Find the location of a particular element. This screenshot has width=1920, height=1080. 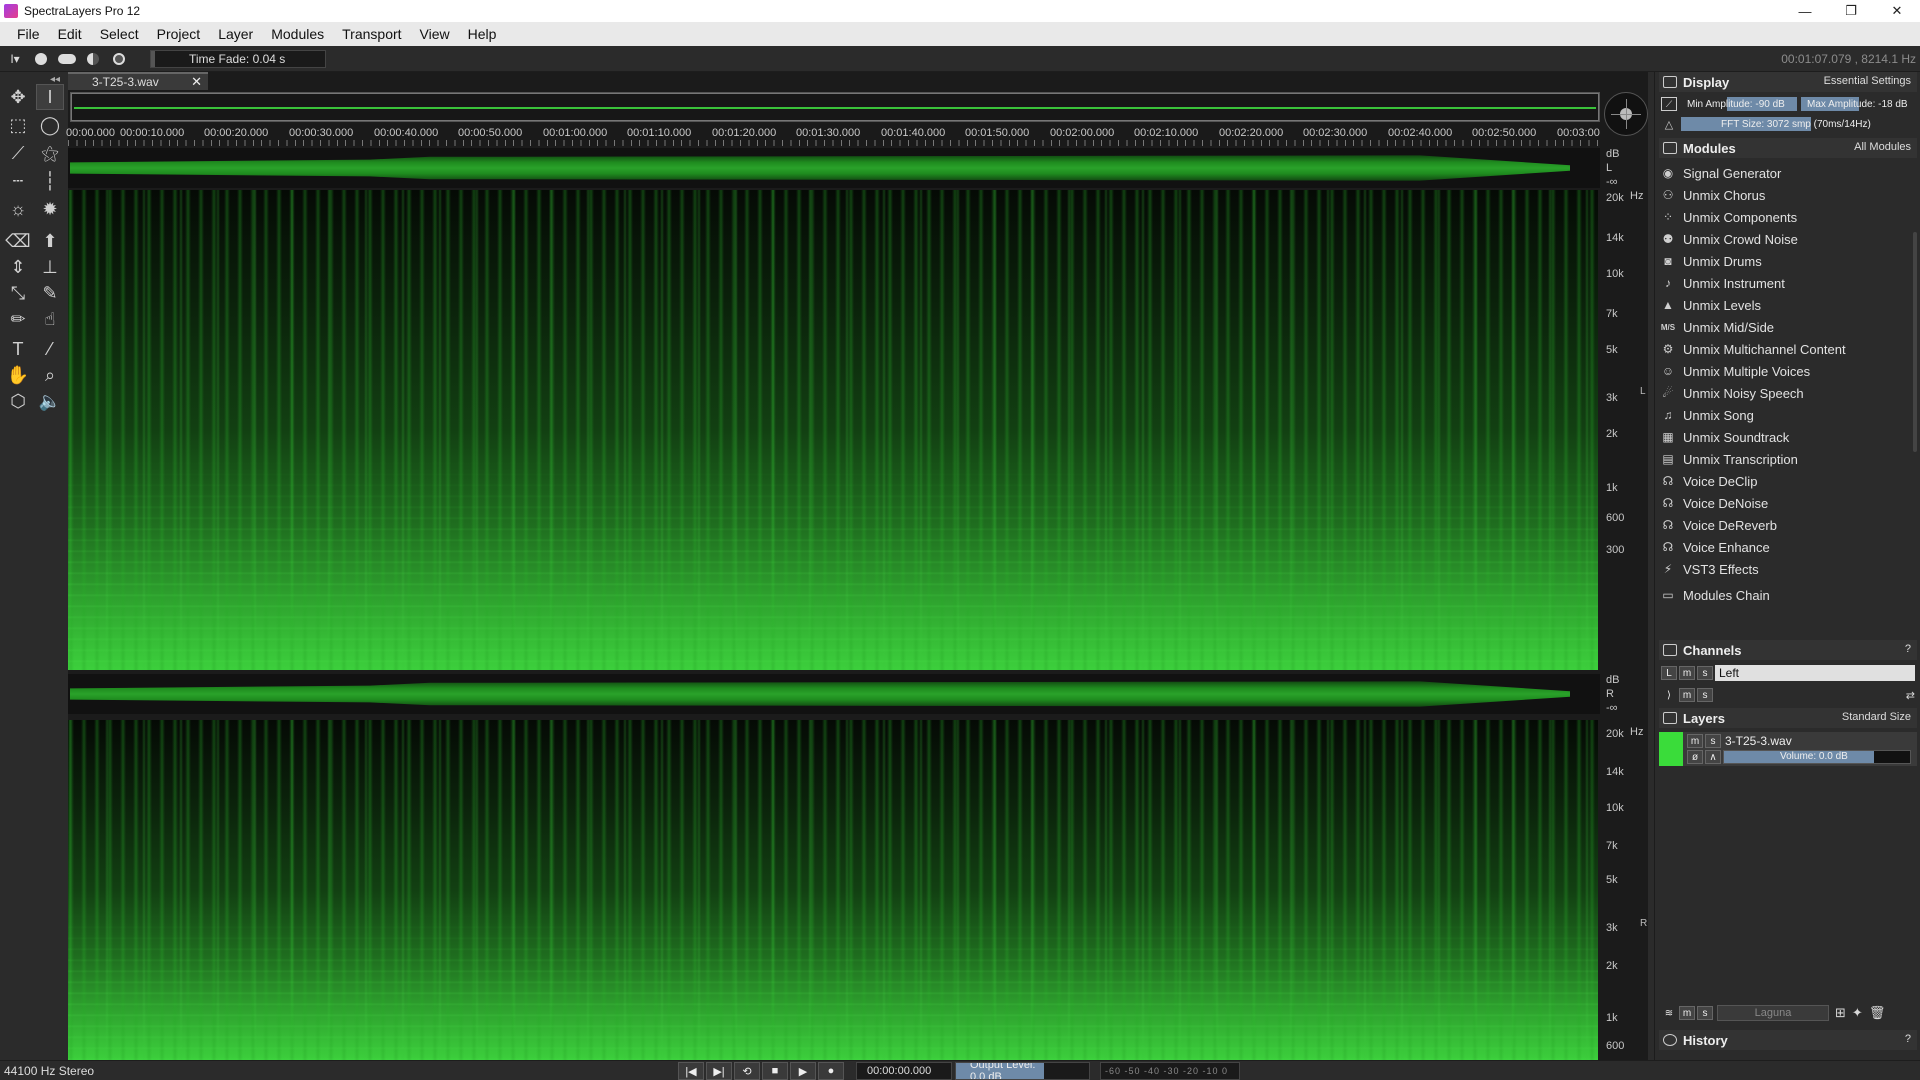

shape-pill-icon is located at coordinates (67, 59).